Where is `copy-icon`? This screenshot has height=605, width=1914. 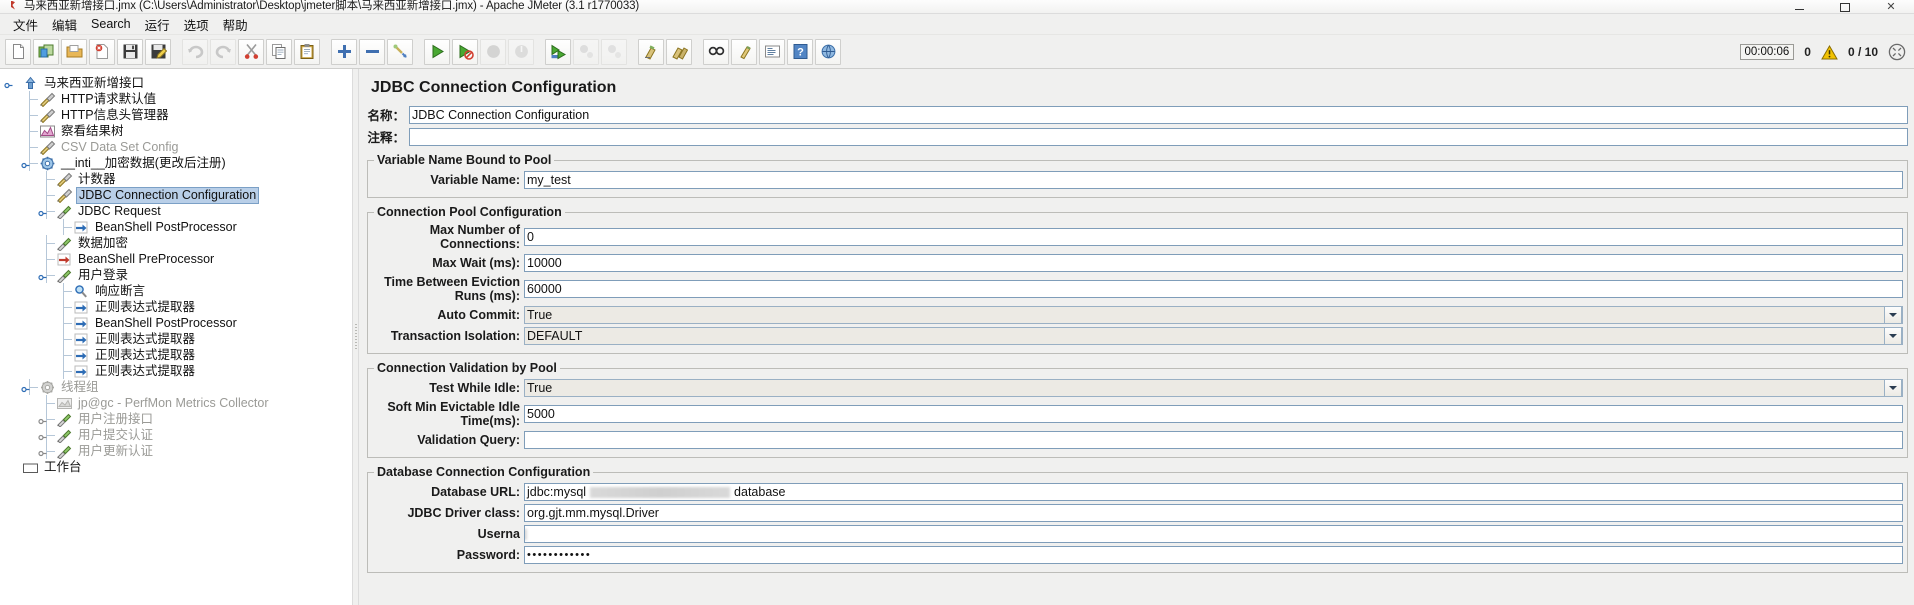
copy-icon is located at coordinates (279, 51).